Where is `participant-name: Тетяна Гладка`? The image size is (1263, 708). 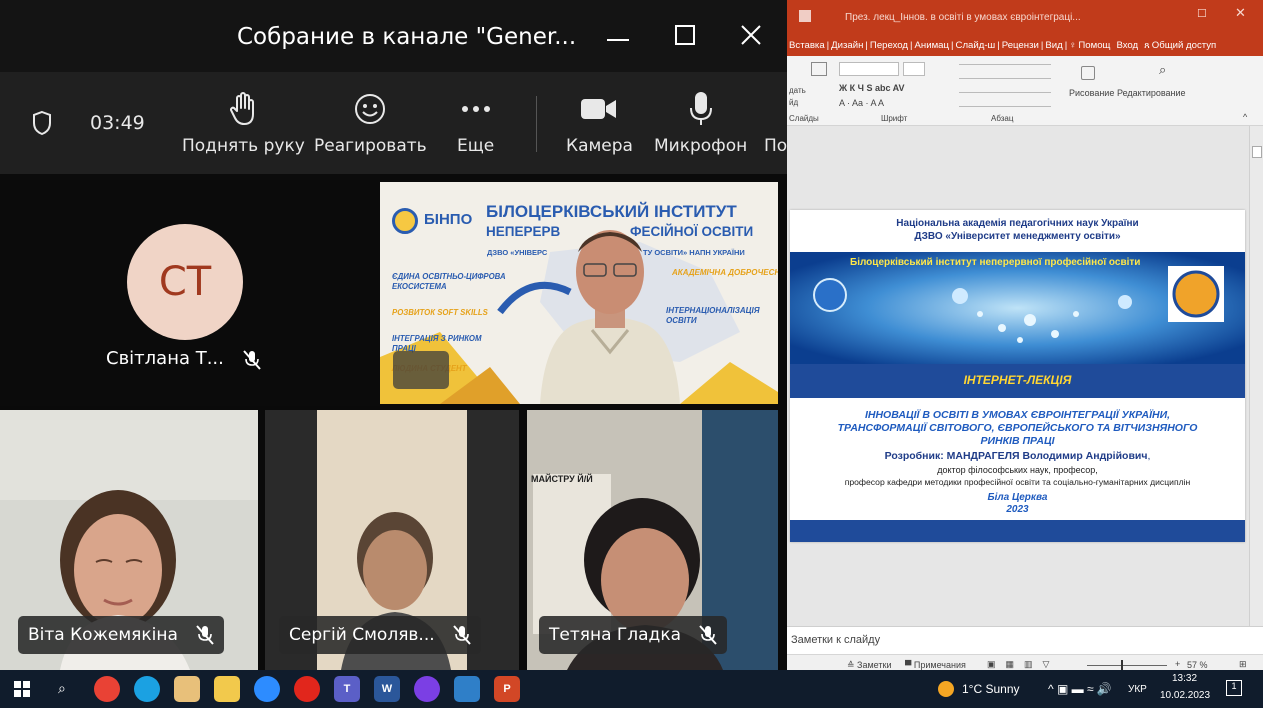 participant-name: Тетяна Гладка is located at coordinates (615, 635).